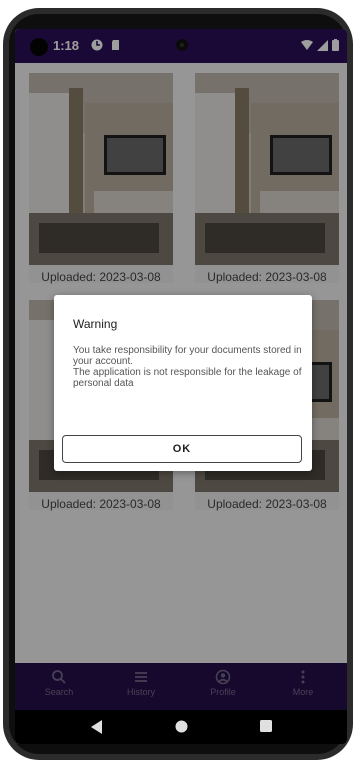 The image size is (356, 763). Describe the element at coordinates (266, 726) in the screenshot. I see `recents-icon` at that location.